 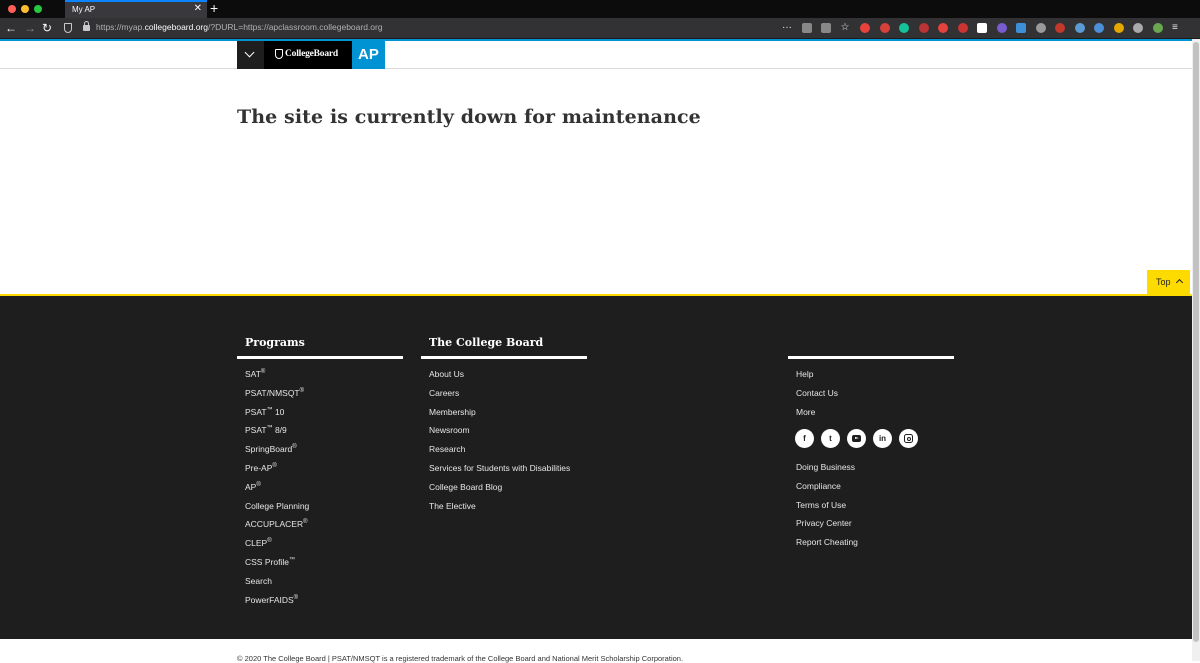 What do you see at coordinates (499, 453) in the screenshot?
I see `footer-link-collegeboard: Research` at bounding box center [499, 453].